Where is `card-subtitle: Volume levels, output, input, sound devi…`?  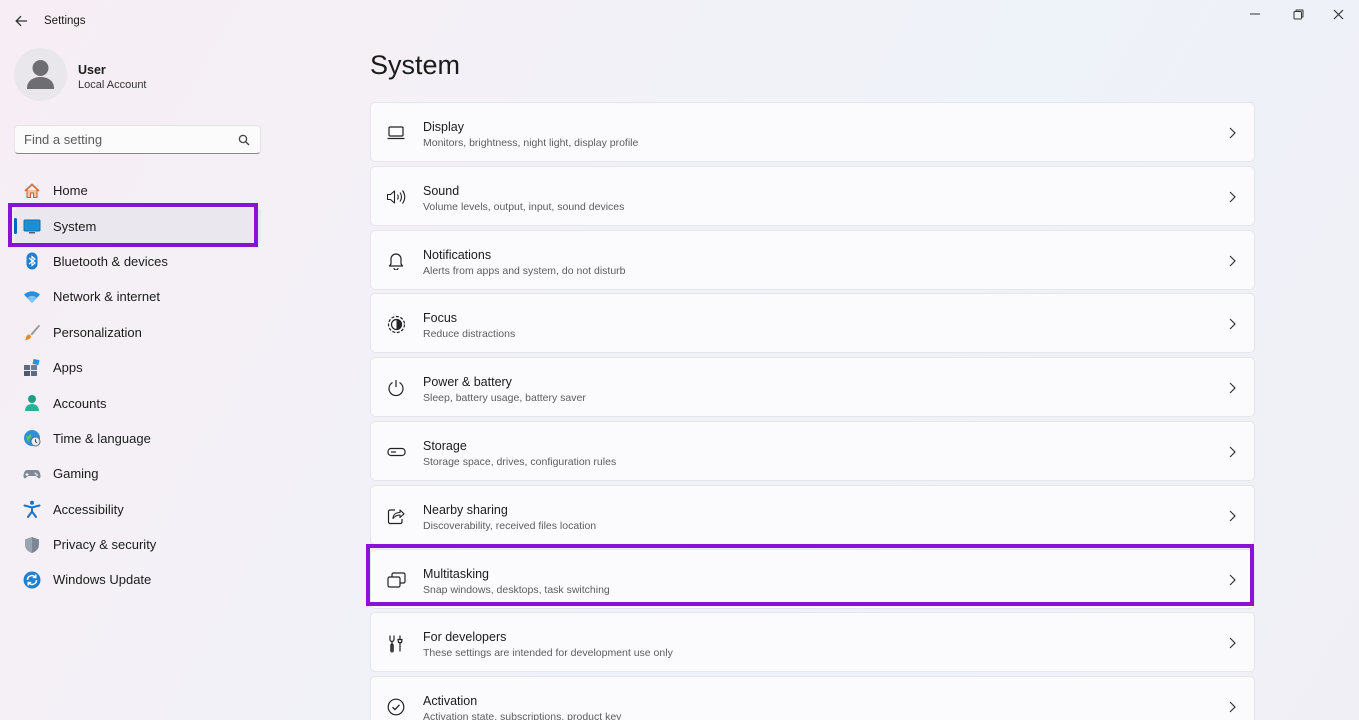 card-subtitle: Volume levels, output, input, sound devi… is located at coordinates (524, 206).